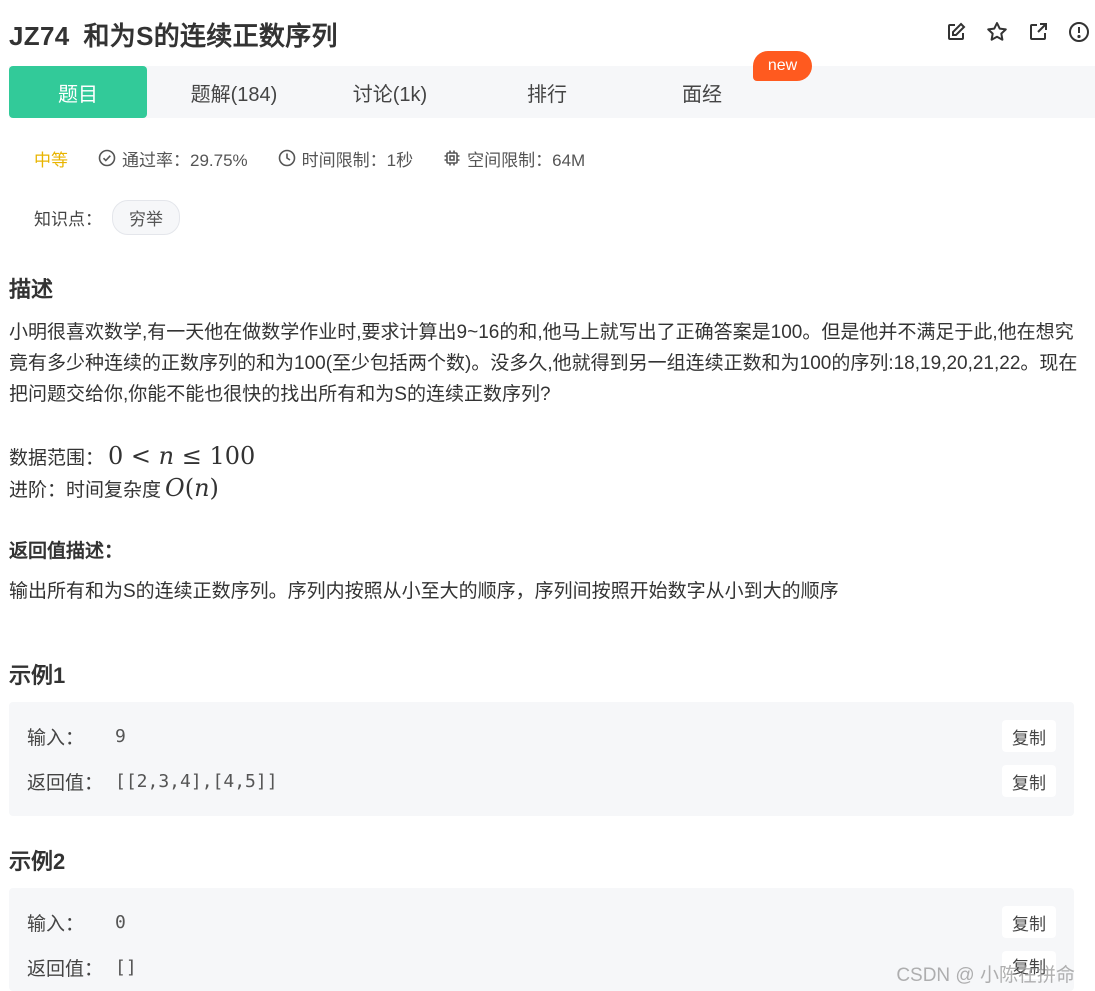 The width and height of the screenshot is (1095, 991). Describe the element at coordinates (37, 675) in the screenshot. I see `example-1-heading: 示例1` at that location.